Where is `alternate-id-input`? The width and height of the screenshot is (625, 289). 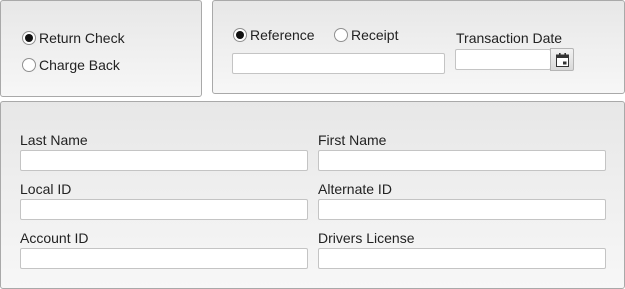 alternate-id-input is located at coordinates (462, 209).